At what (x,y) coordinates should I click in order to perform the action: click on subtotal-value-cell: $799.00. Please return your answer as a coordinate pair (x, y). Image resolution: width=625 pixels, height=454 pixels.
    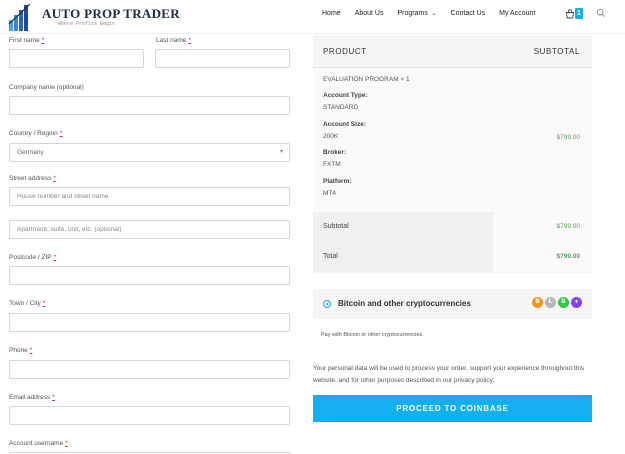
    Looking at the image, I should click on (542, 227).